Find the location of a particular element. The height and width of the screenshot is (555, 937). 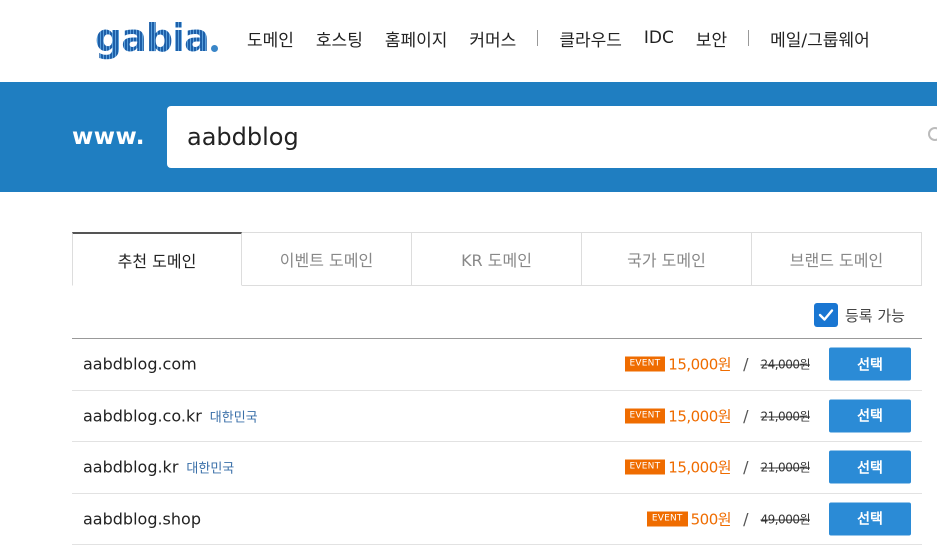

tab-country: 국가 도메인 is located at coordinates (667, 259).